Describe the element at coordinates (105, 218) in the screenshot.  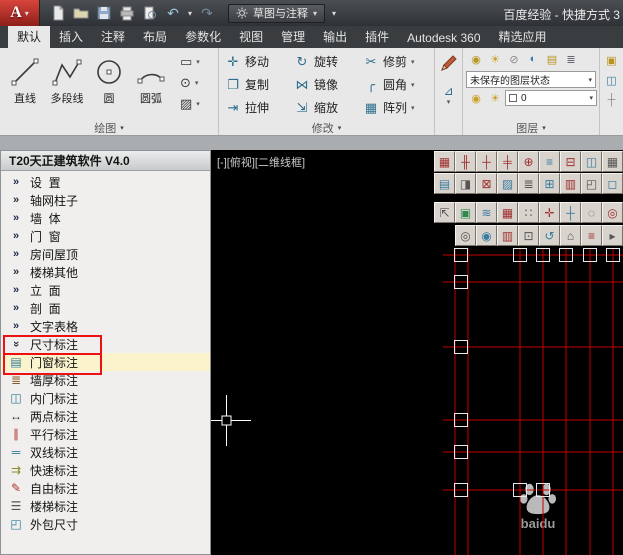
I see `palette-item: » 墙 体` at that location.